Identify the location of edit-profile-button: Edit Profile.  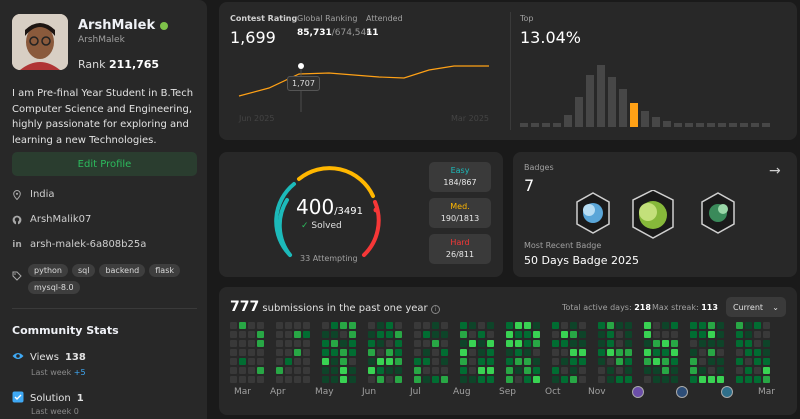
(104, 164).